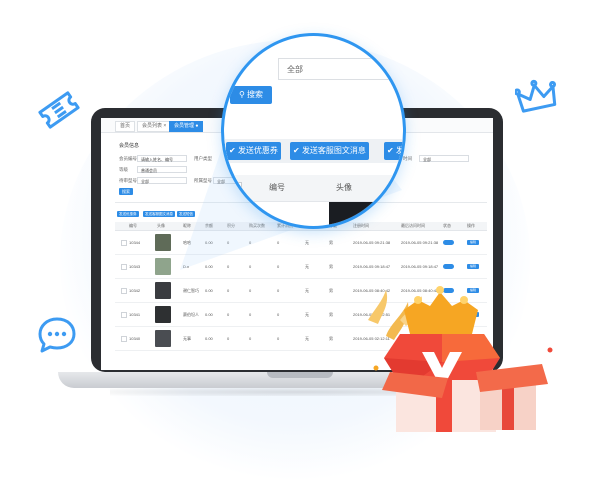  What do you see at coordinates (135, 242) in the screenshot?
I see `cell-id: 10344` at bounding box center [135, 242].